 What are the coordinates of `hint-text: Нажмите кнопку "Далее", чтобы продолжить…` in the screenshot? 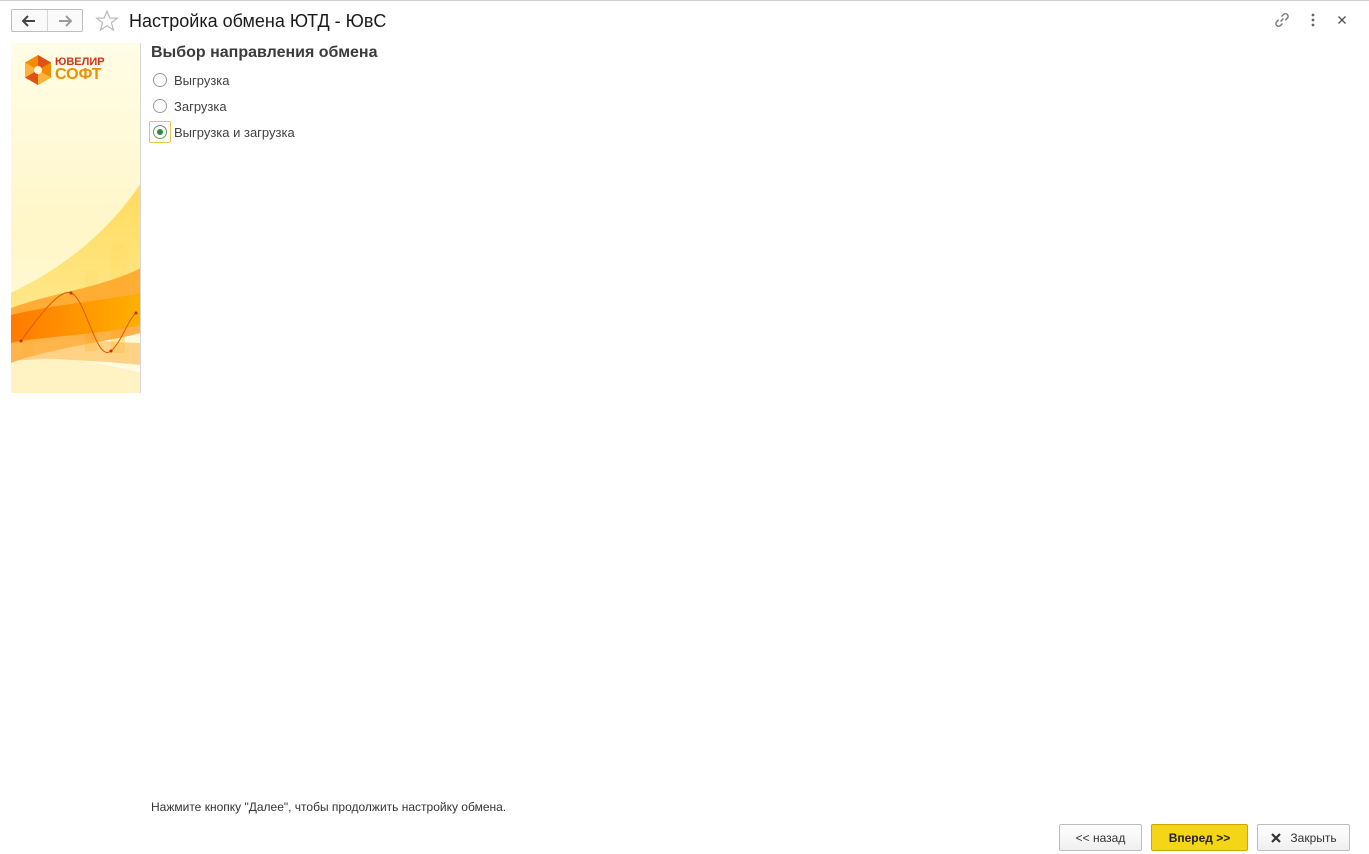 It's located at (329, 807).